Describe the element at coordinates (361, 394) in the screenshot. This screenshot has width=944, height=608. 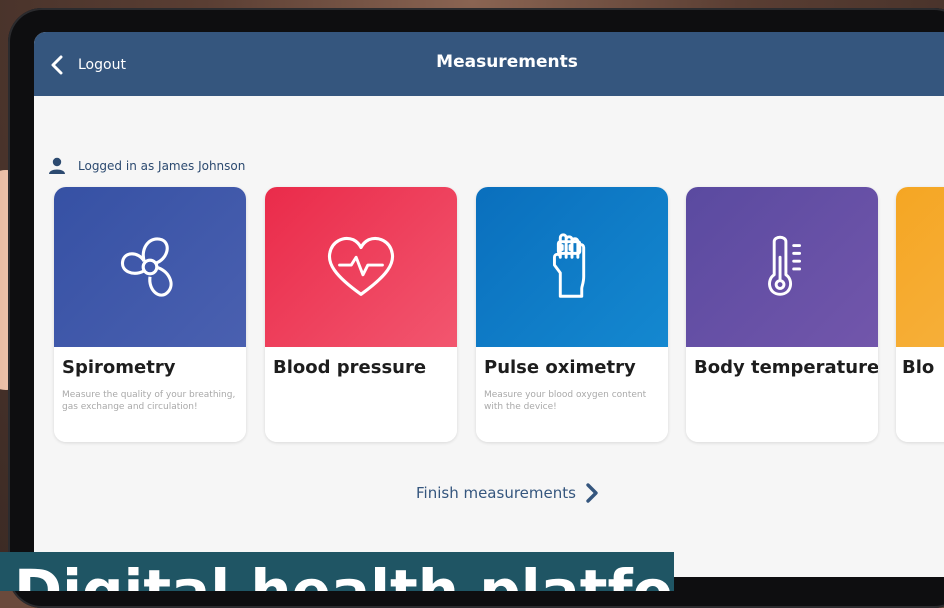
I see `card-body: Blood pressure` at that location.